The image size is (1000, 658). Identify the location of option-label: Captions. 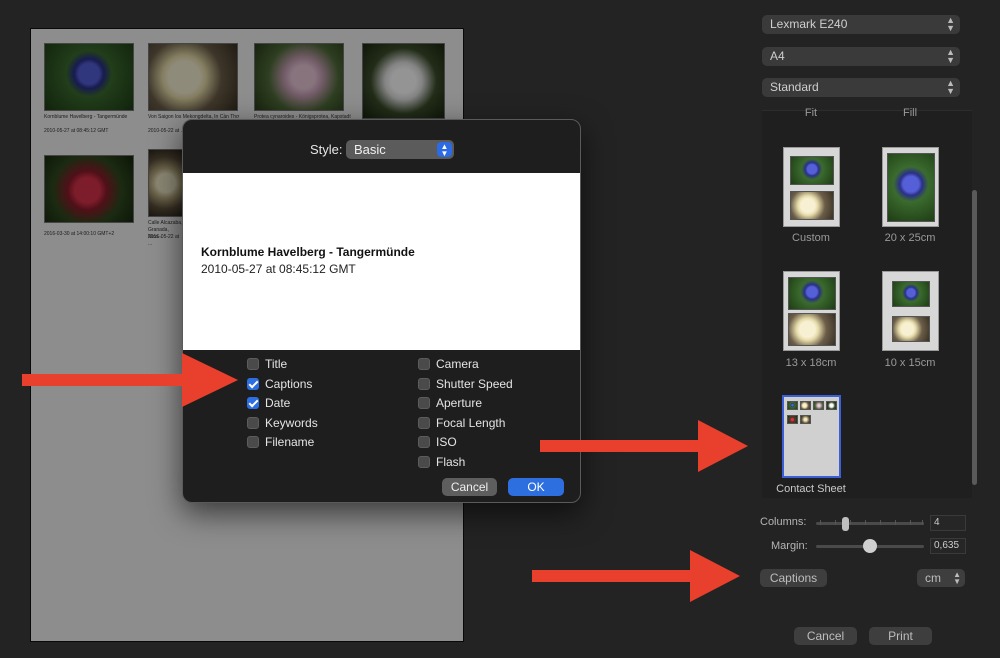
(289, 384).